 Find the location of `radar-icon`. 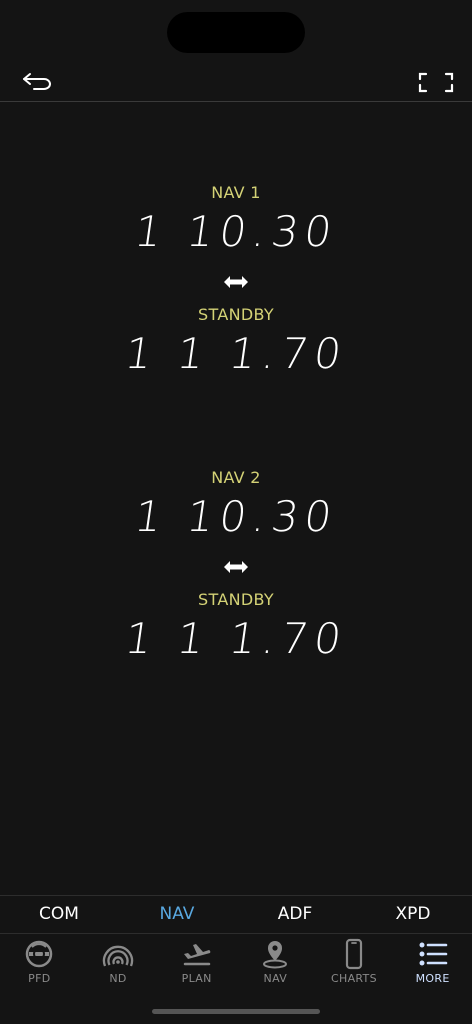

radar-icon is located at coordinates (118, 956).